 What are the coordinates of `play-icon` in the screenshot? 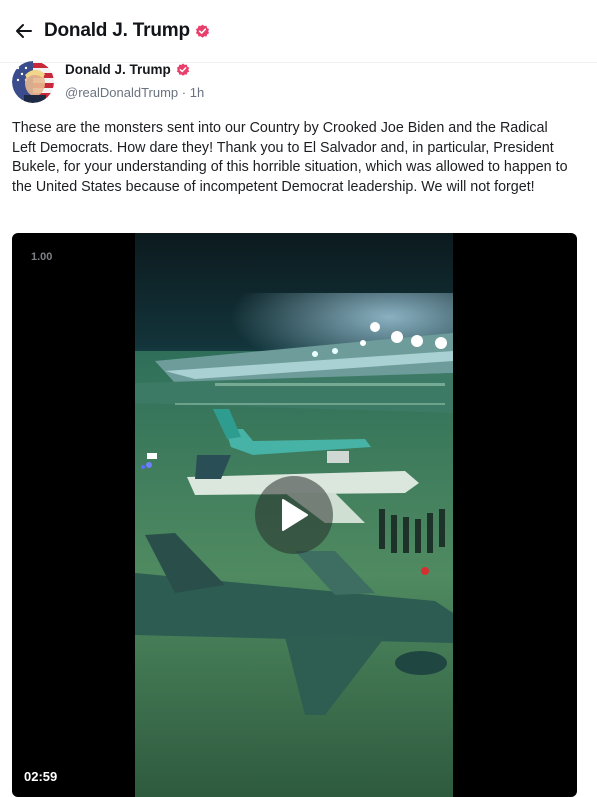 It's located at (294, 515).